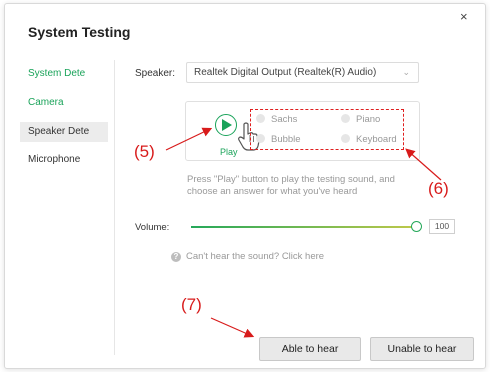 The image size is (490, 372). I want to click on arrow-to-able-button, so click(232, 327).